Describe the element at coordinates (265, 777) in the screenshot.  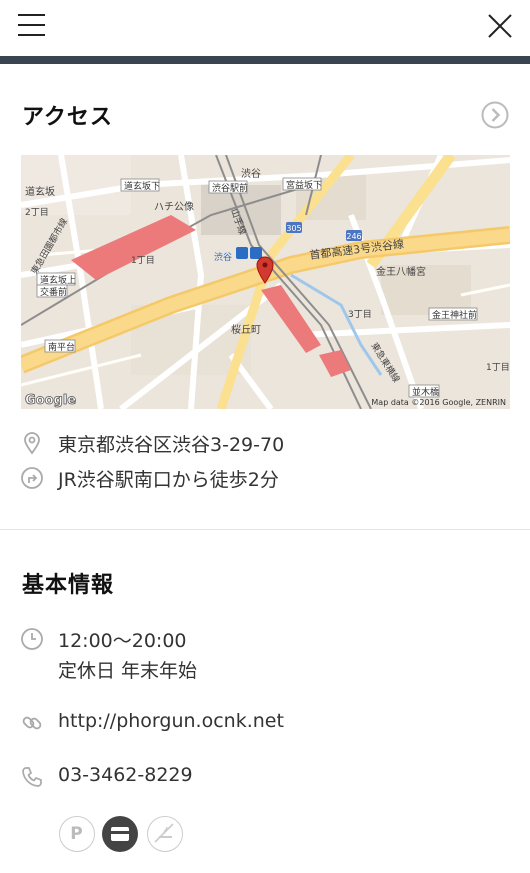
I see `phone-row: 03-3462-8229` at that location.